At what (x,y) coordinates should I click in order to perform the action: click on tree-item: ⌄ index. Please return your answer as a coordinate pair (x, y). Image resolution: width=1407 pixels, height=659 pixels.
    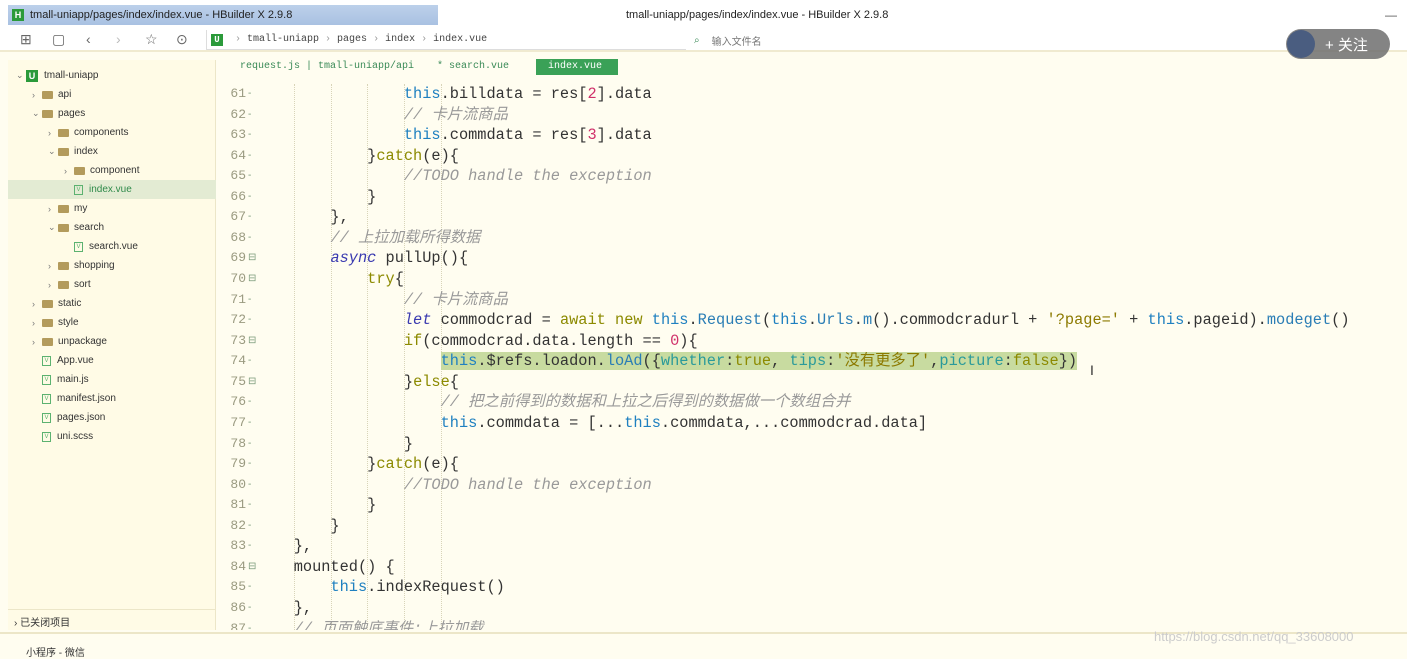
    Looking at the image, I should click on (112, 151).